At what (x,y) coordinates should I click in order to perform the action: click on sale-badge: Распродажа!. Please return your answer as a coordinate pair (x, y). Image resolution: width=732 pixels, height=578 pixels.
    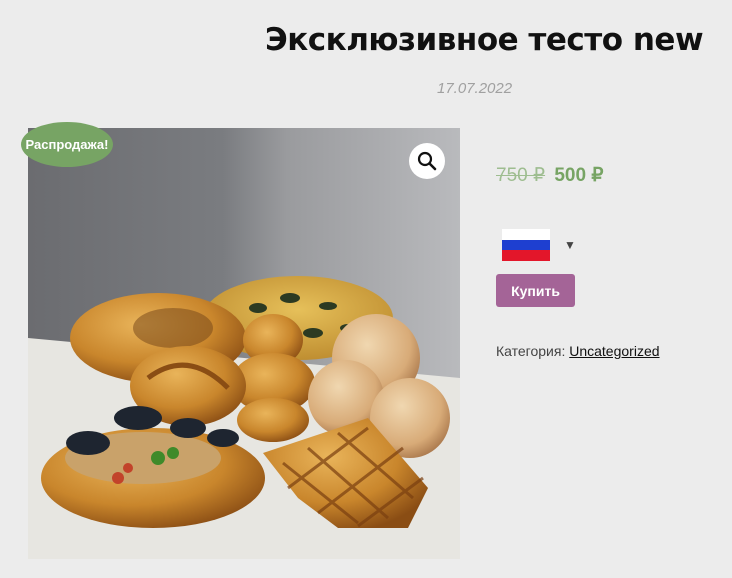
    Looking at the image, I should click on (67, 144).